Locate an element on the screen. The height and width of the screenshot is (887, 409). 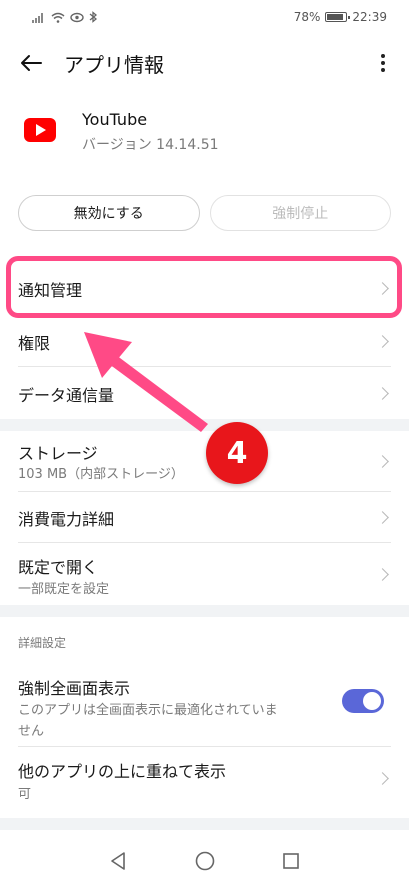
back-button is located at coordinates (31, 63).